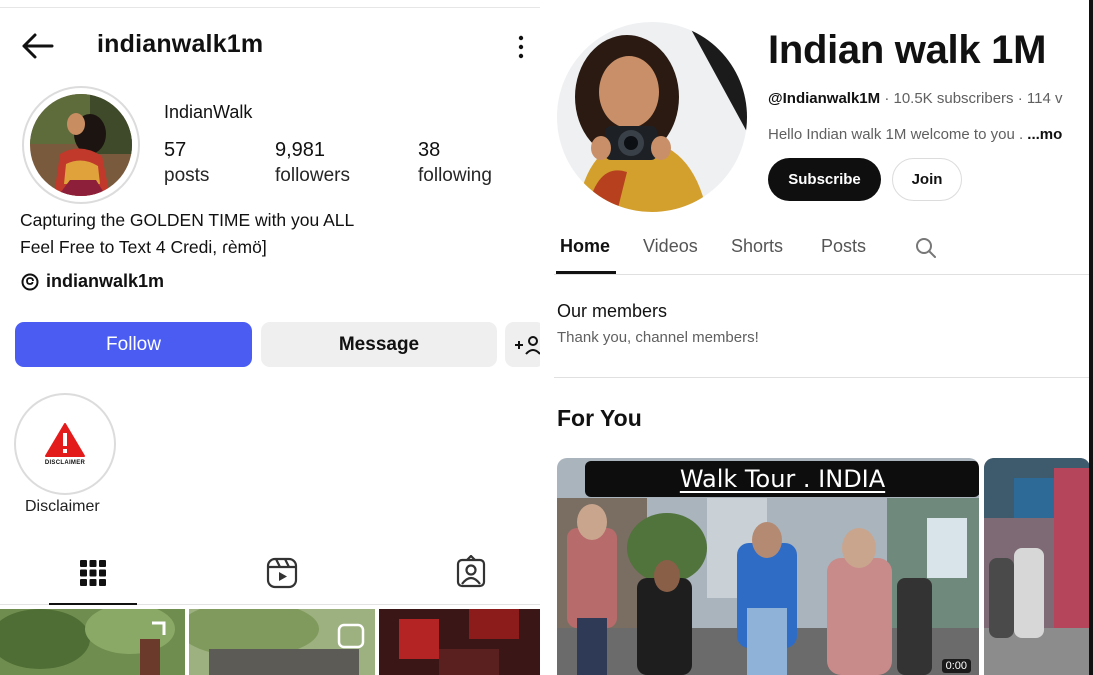 The image size is (1093, 675). What do you see at coordinates (956, 666) in the screenshot?
I see `video-duration: 0:00` at bounding box center [956, 666].